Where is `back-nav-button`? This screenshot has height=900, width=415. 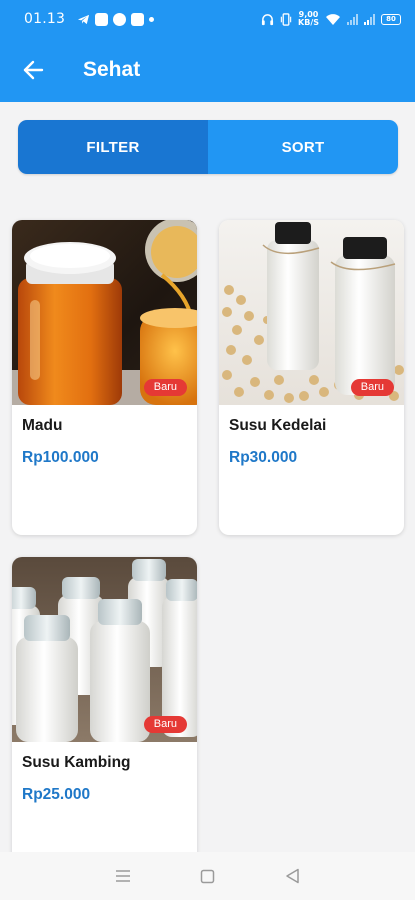 back-nav-button is located at coordinates (293, 876).